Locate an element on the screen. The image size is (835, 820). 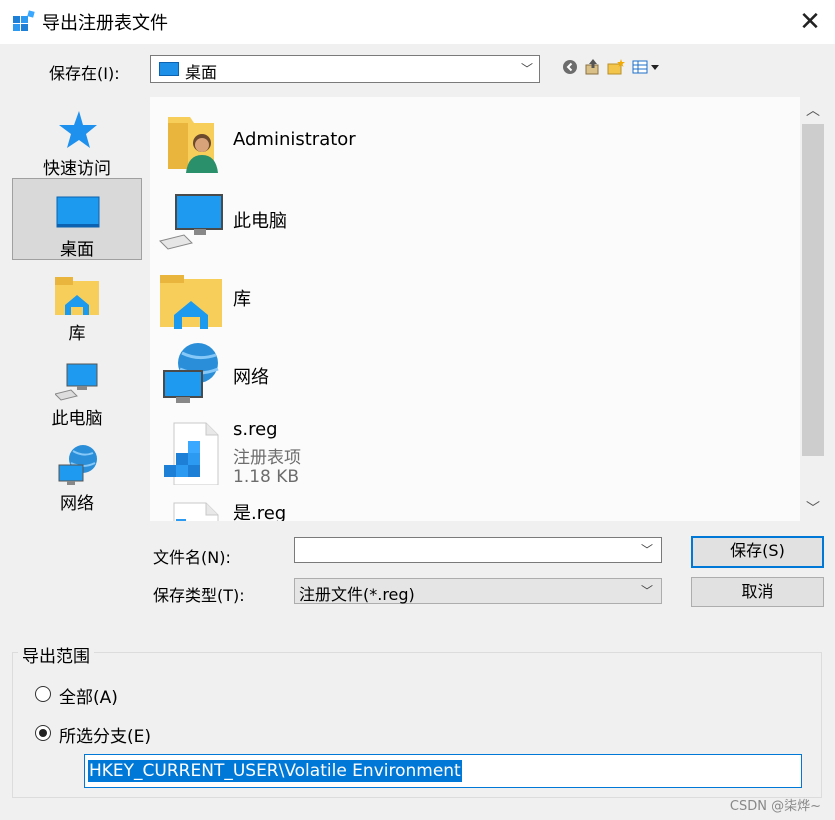
close-button: ✕ is located at coordinates (810, 22).